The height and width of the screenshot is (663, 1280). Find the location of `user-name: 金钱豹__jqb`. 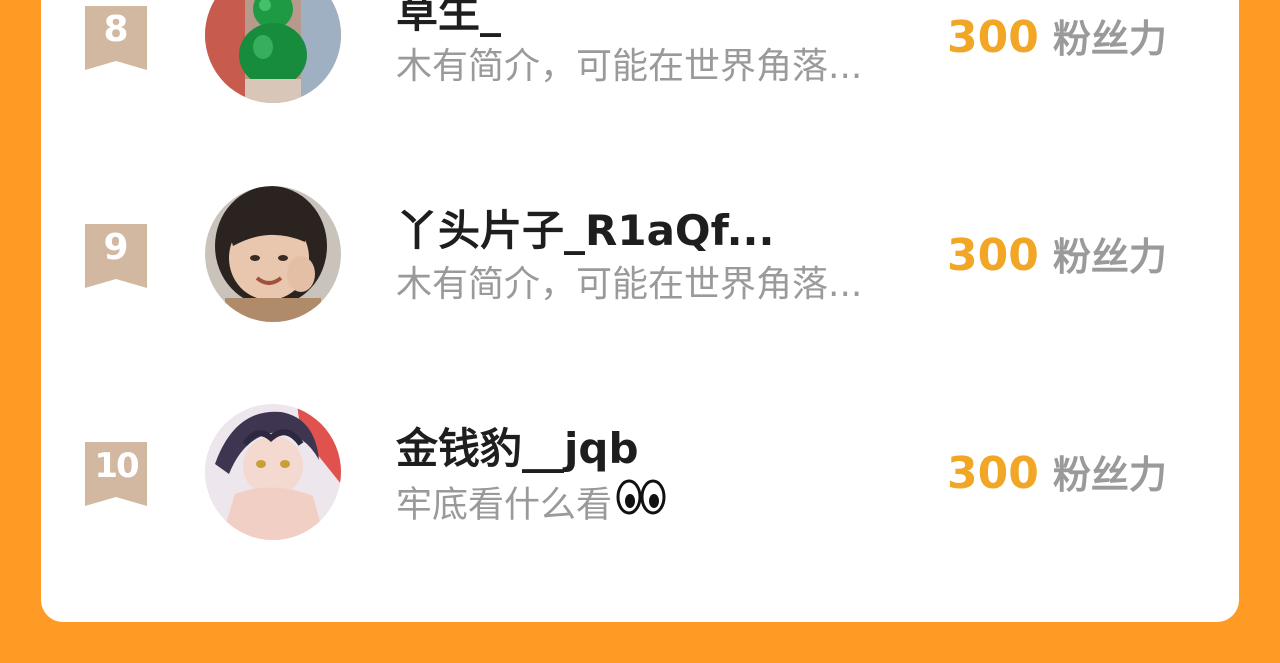

user-name: 金钱豹__jqb is located at coordinates (517, 449).